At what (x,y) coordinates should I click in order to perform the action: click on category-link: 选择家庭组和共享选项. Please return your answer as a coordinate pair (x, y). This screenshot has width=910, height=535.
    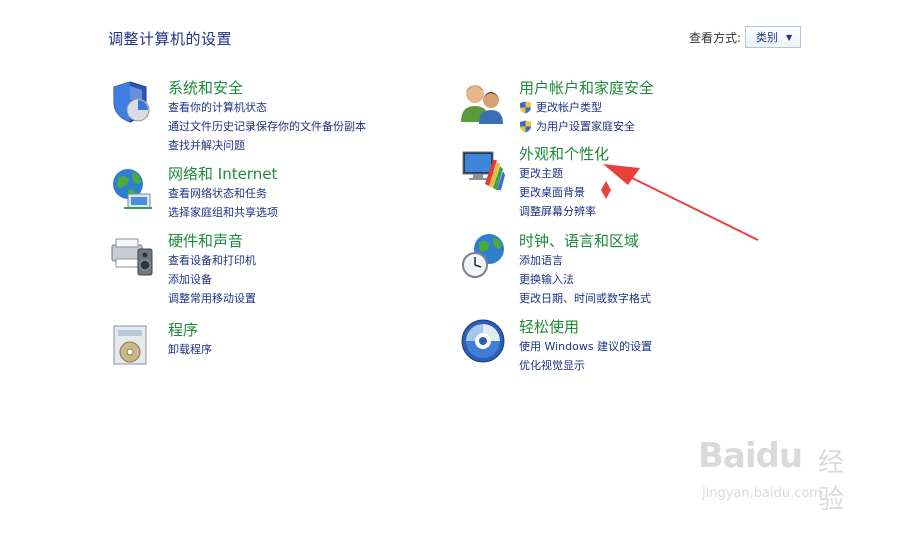
    Looking at the image, I should click on (223, 212).